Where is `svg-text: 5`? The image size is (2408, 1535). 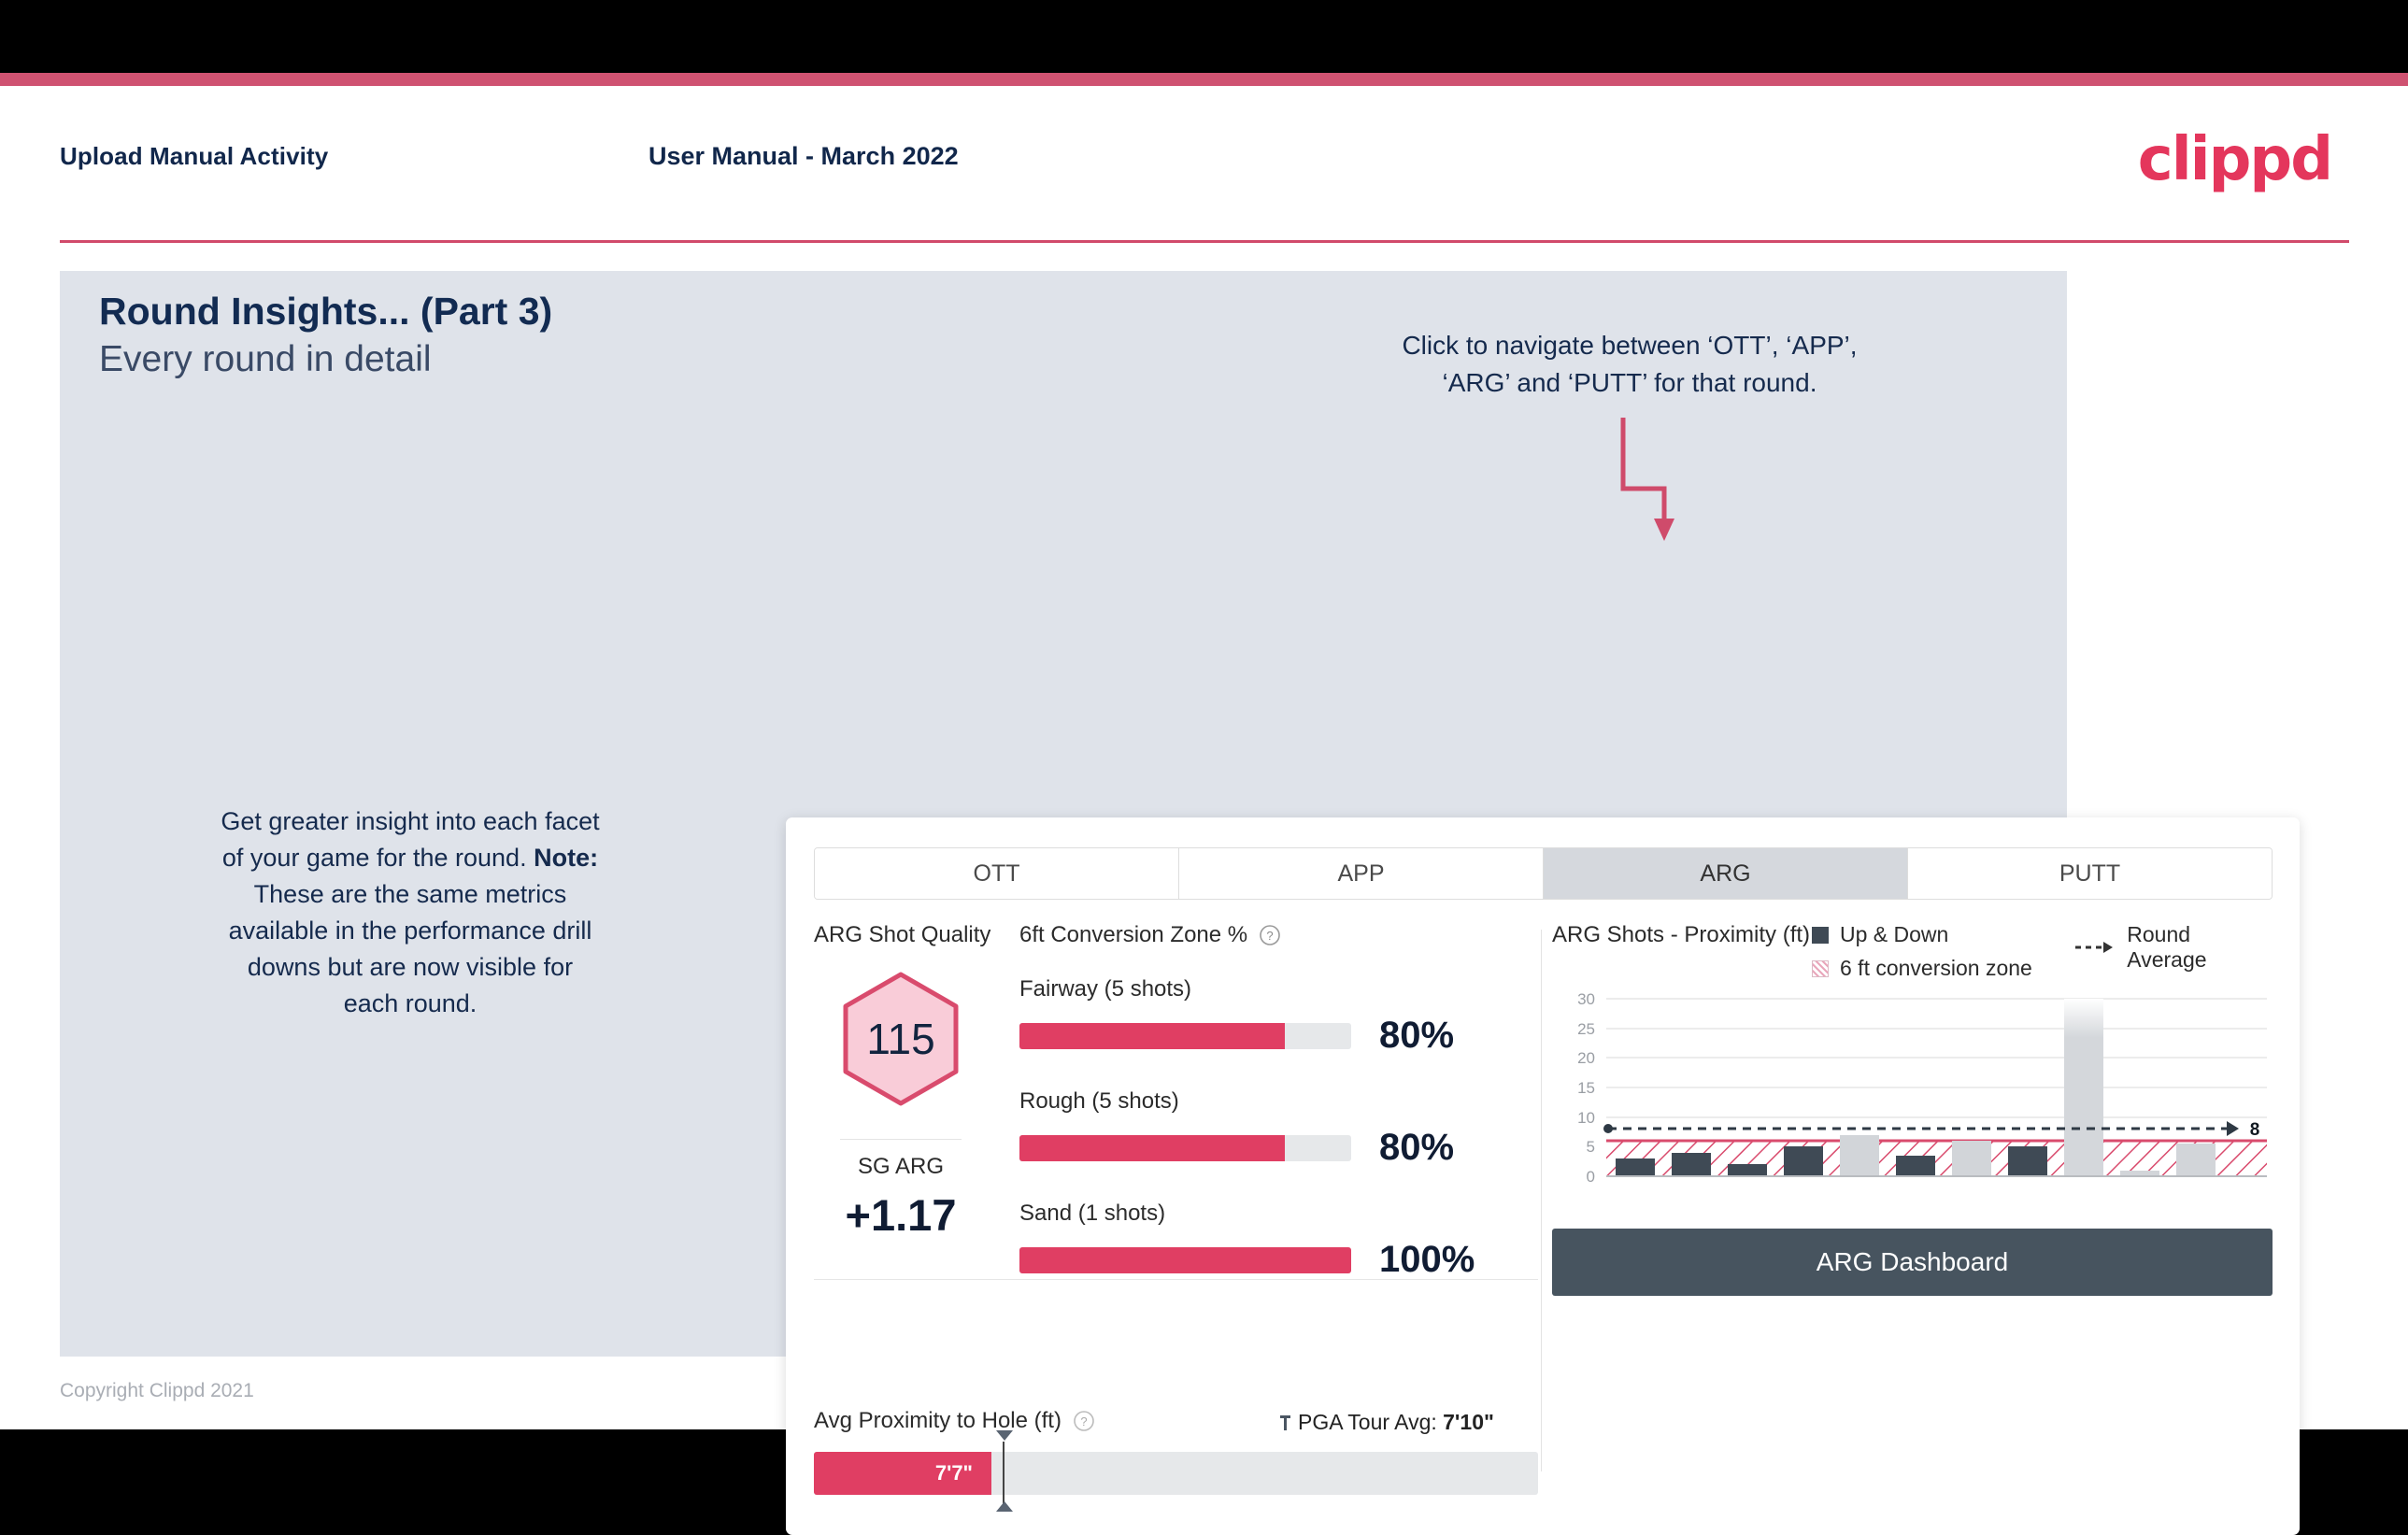 svg-text: 5 is located at coordinates (1591, 1147).